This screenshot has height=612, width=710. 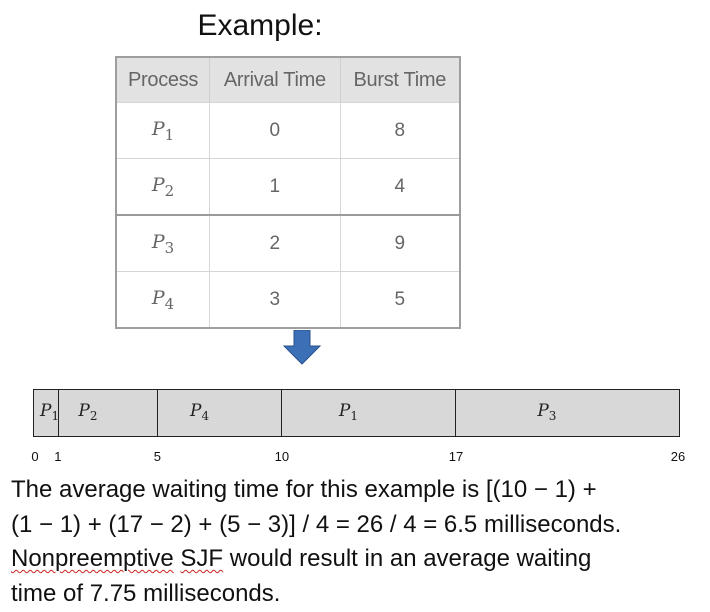 What do you see at coordinates (400, 187) in the screenshot?
I see `burst-cell: 4` at bounding box center [400, 187].